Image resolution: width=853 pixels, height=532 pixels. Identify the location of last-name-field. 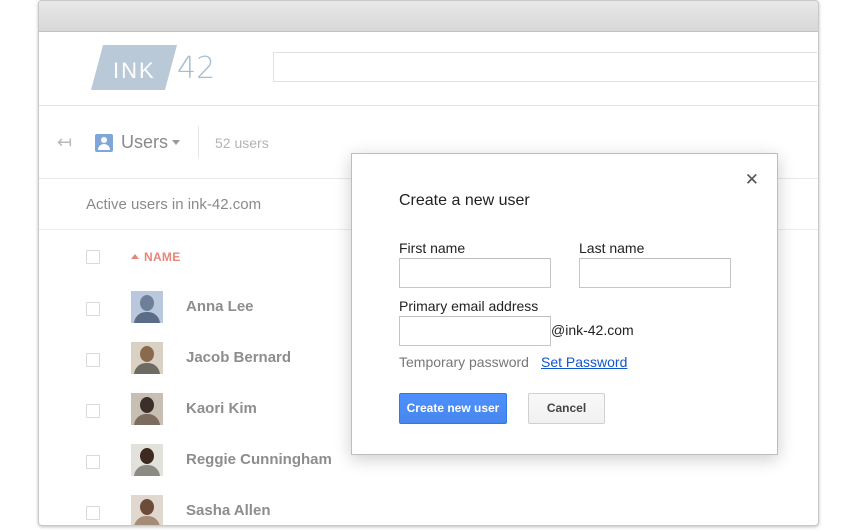
(655, 273).